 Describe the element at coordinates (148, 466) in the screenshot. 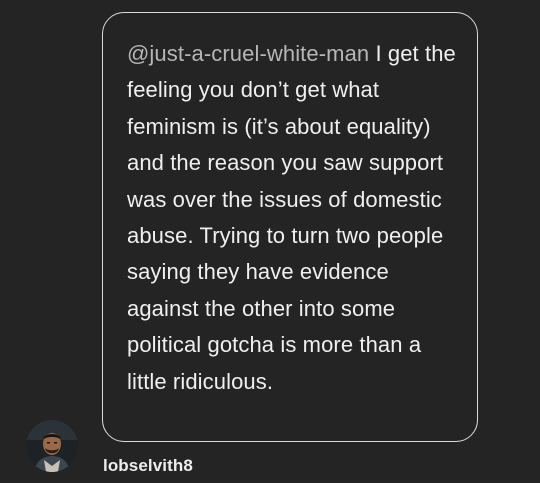

I see `username: lobselvith8` at that location.